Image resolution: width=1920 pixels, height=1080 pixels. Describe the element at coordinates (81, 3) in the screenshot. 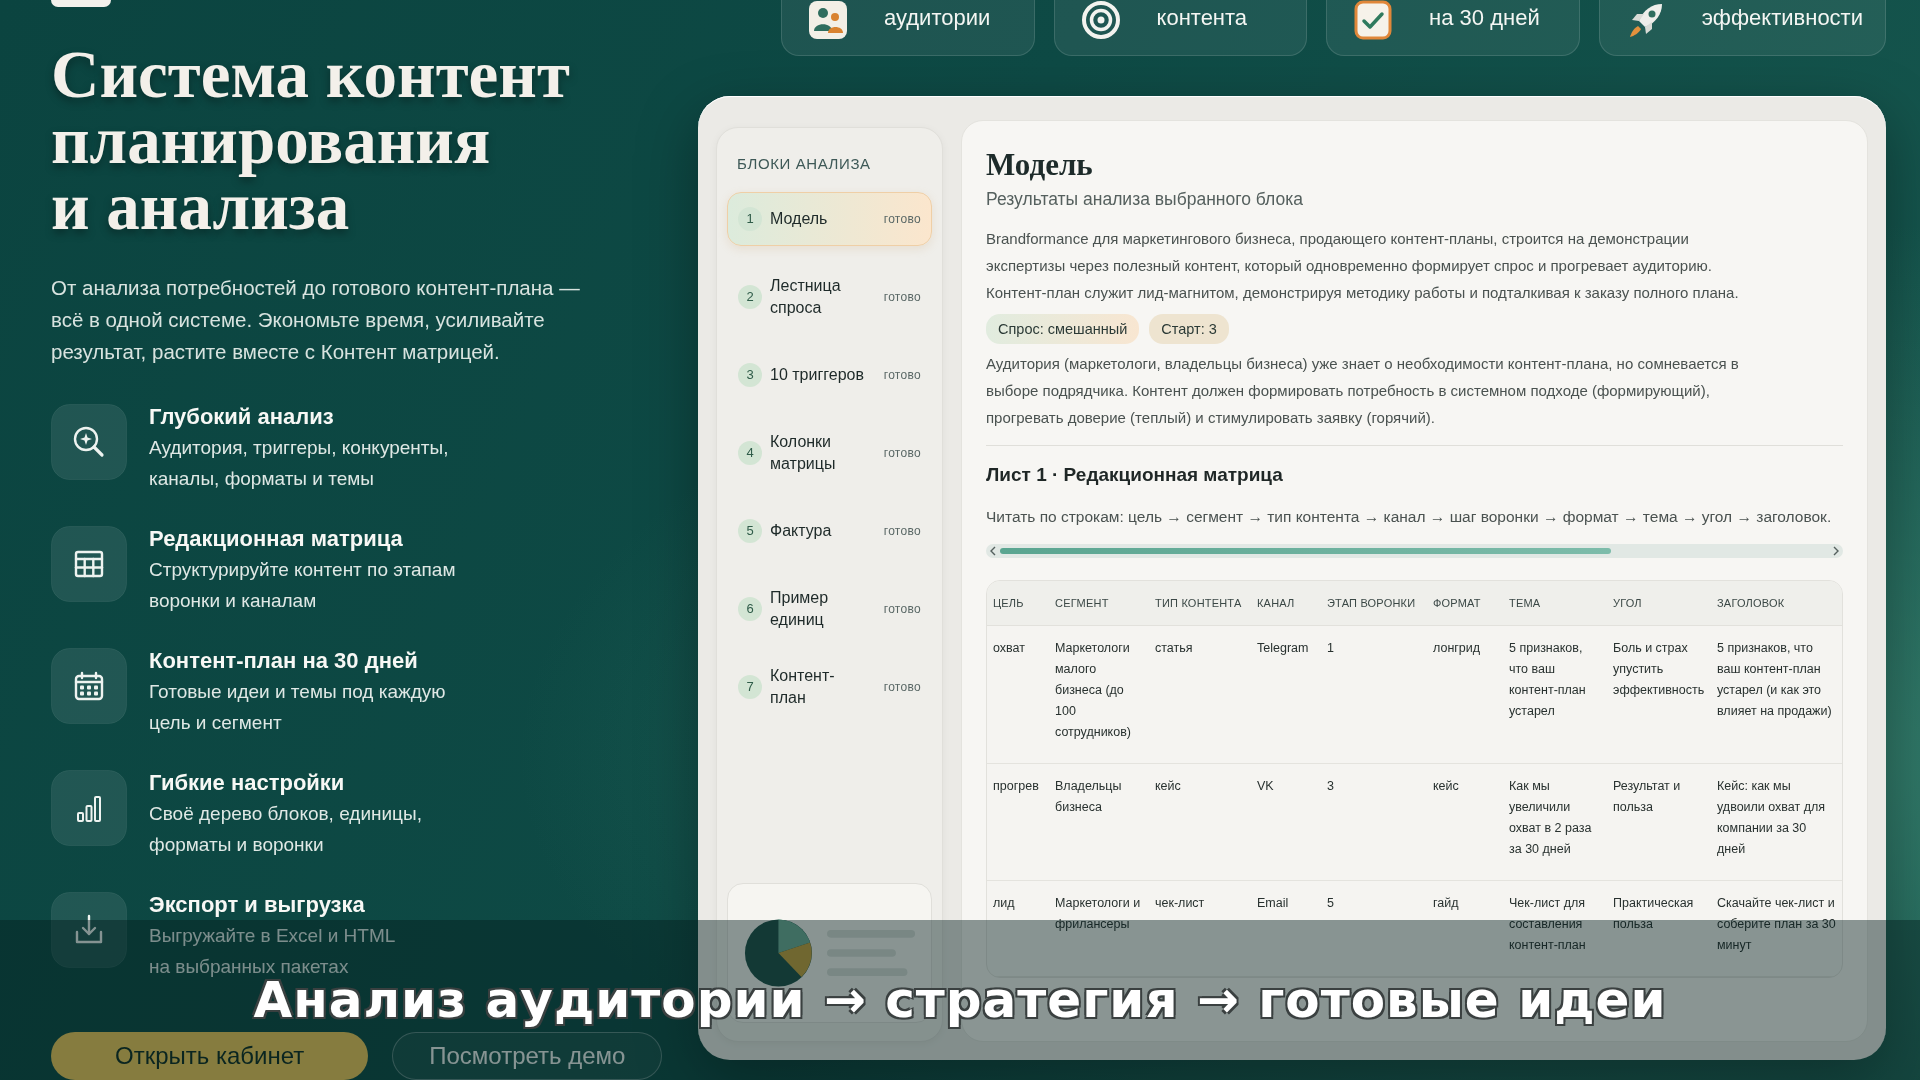

I see `logo-icon` at that location.